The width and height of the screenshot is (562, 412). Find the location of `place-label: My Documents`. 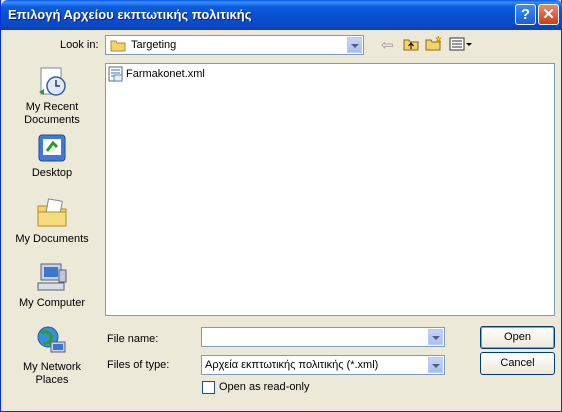

place-label: My Documents is located at coordinates (52, 239).